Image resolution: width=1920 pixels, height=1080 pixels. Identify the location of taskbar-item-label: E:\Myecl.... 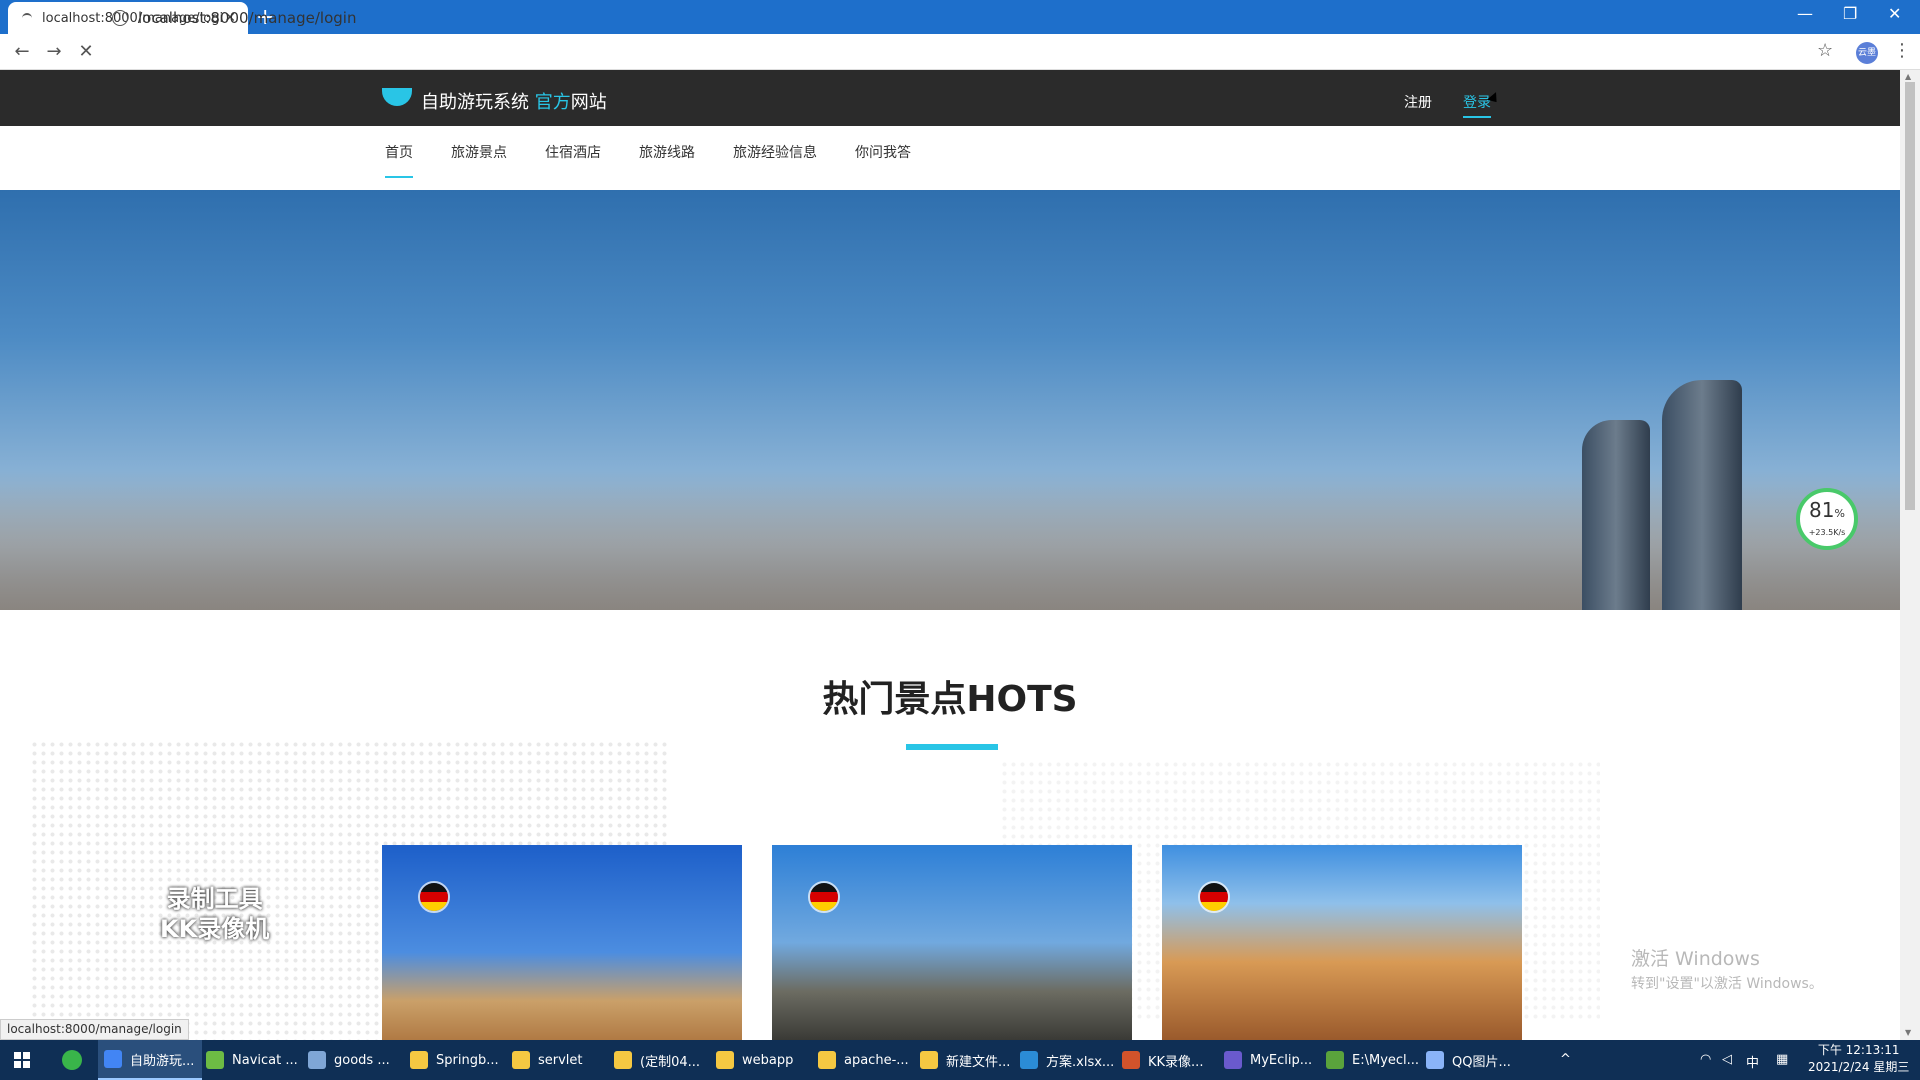
(1386, 1060).